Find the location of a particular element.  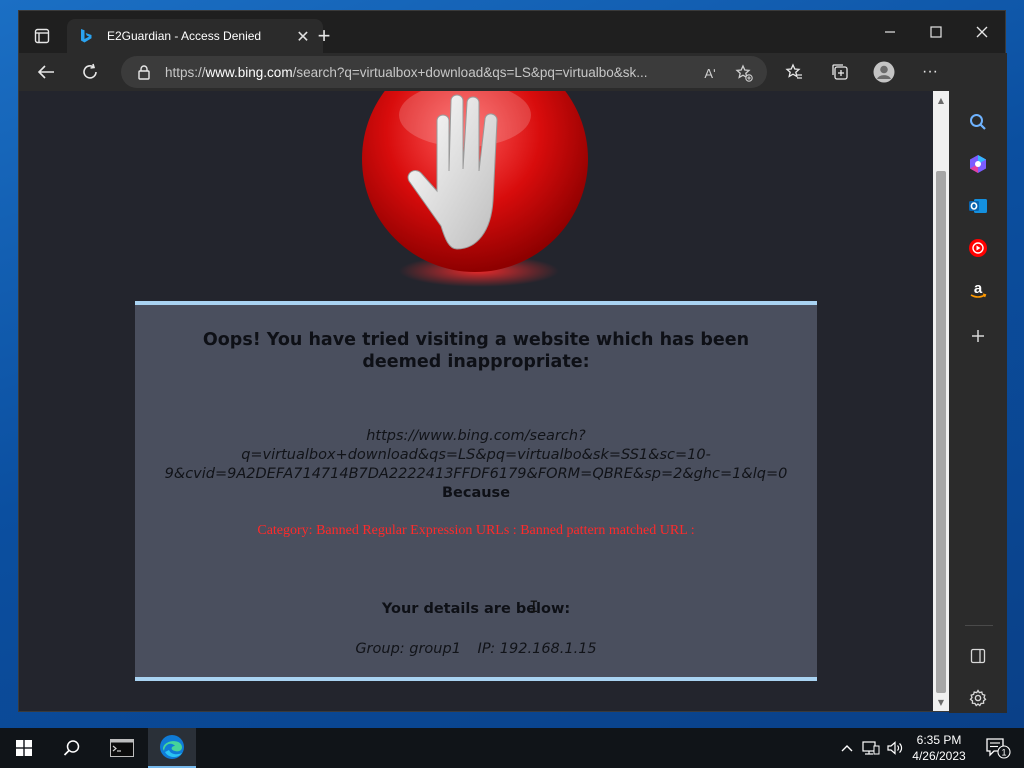

sidebar-copilot-button is located at coordinates (978, 164).